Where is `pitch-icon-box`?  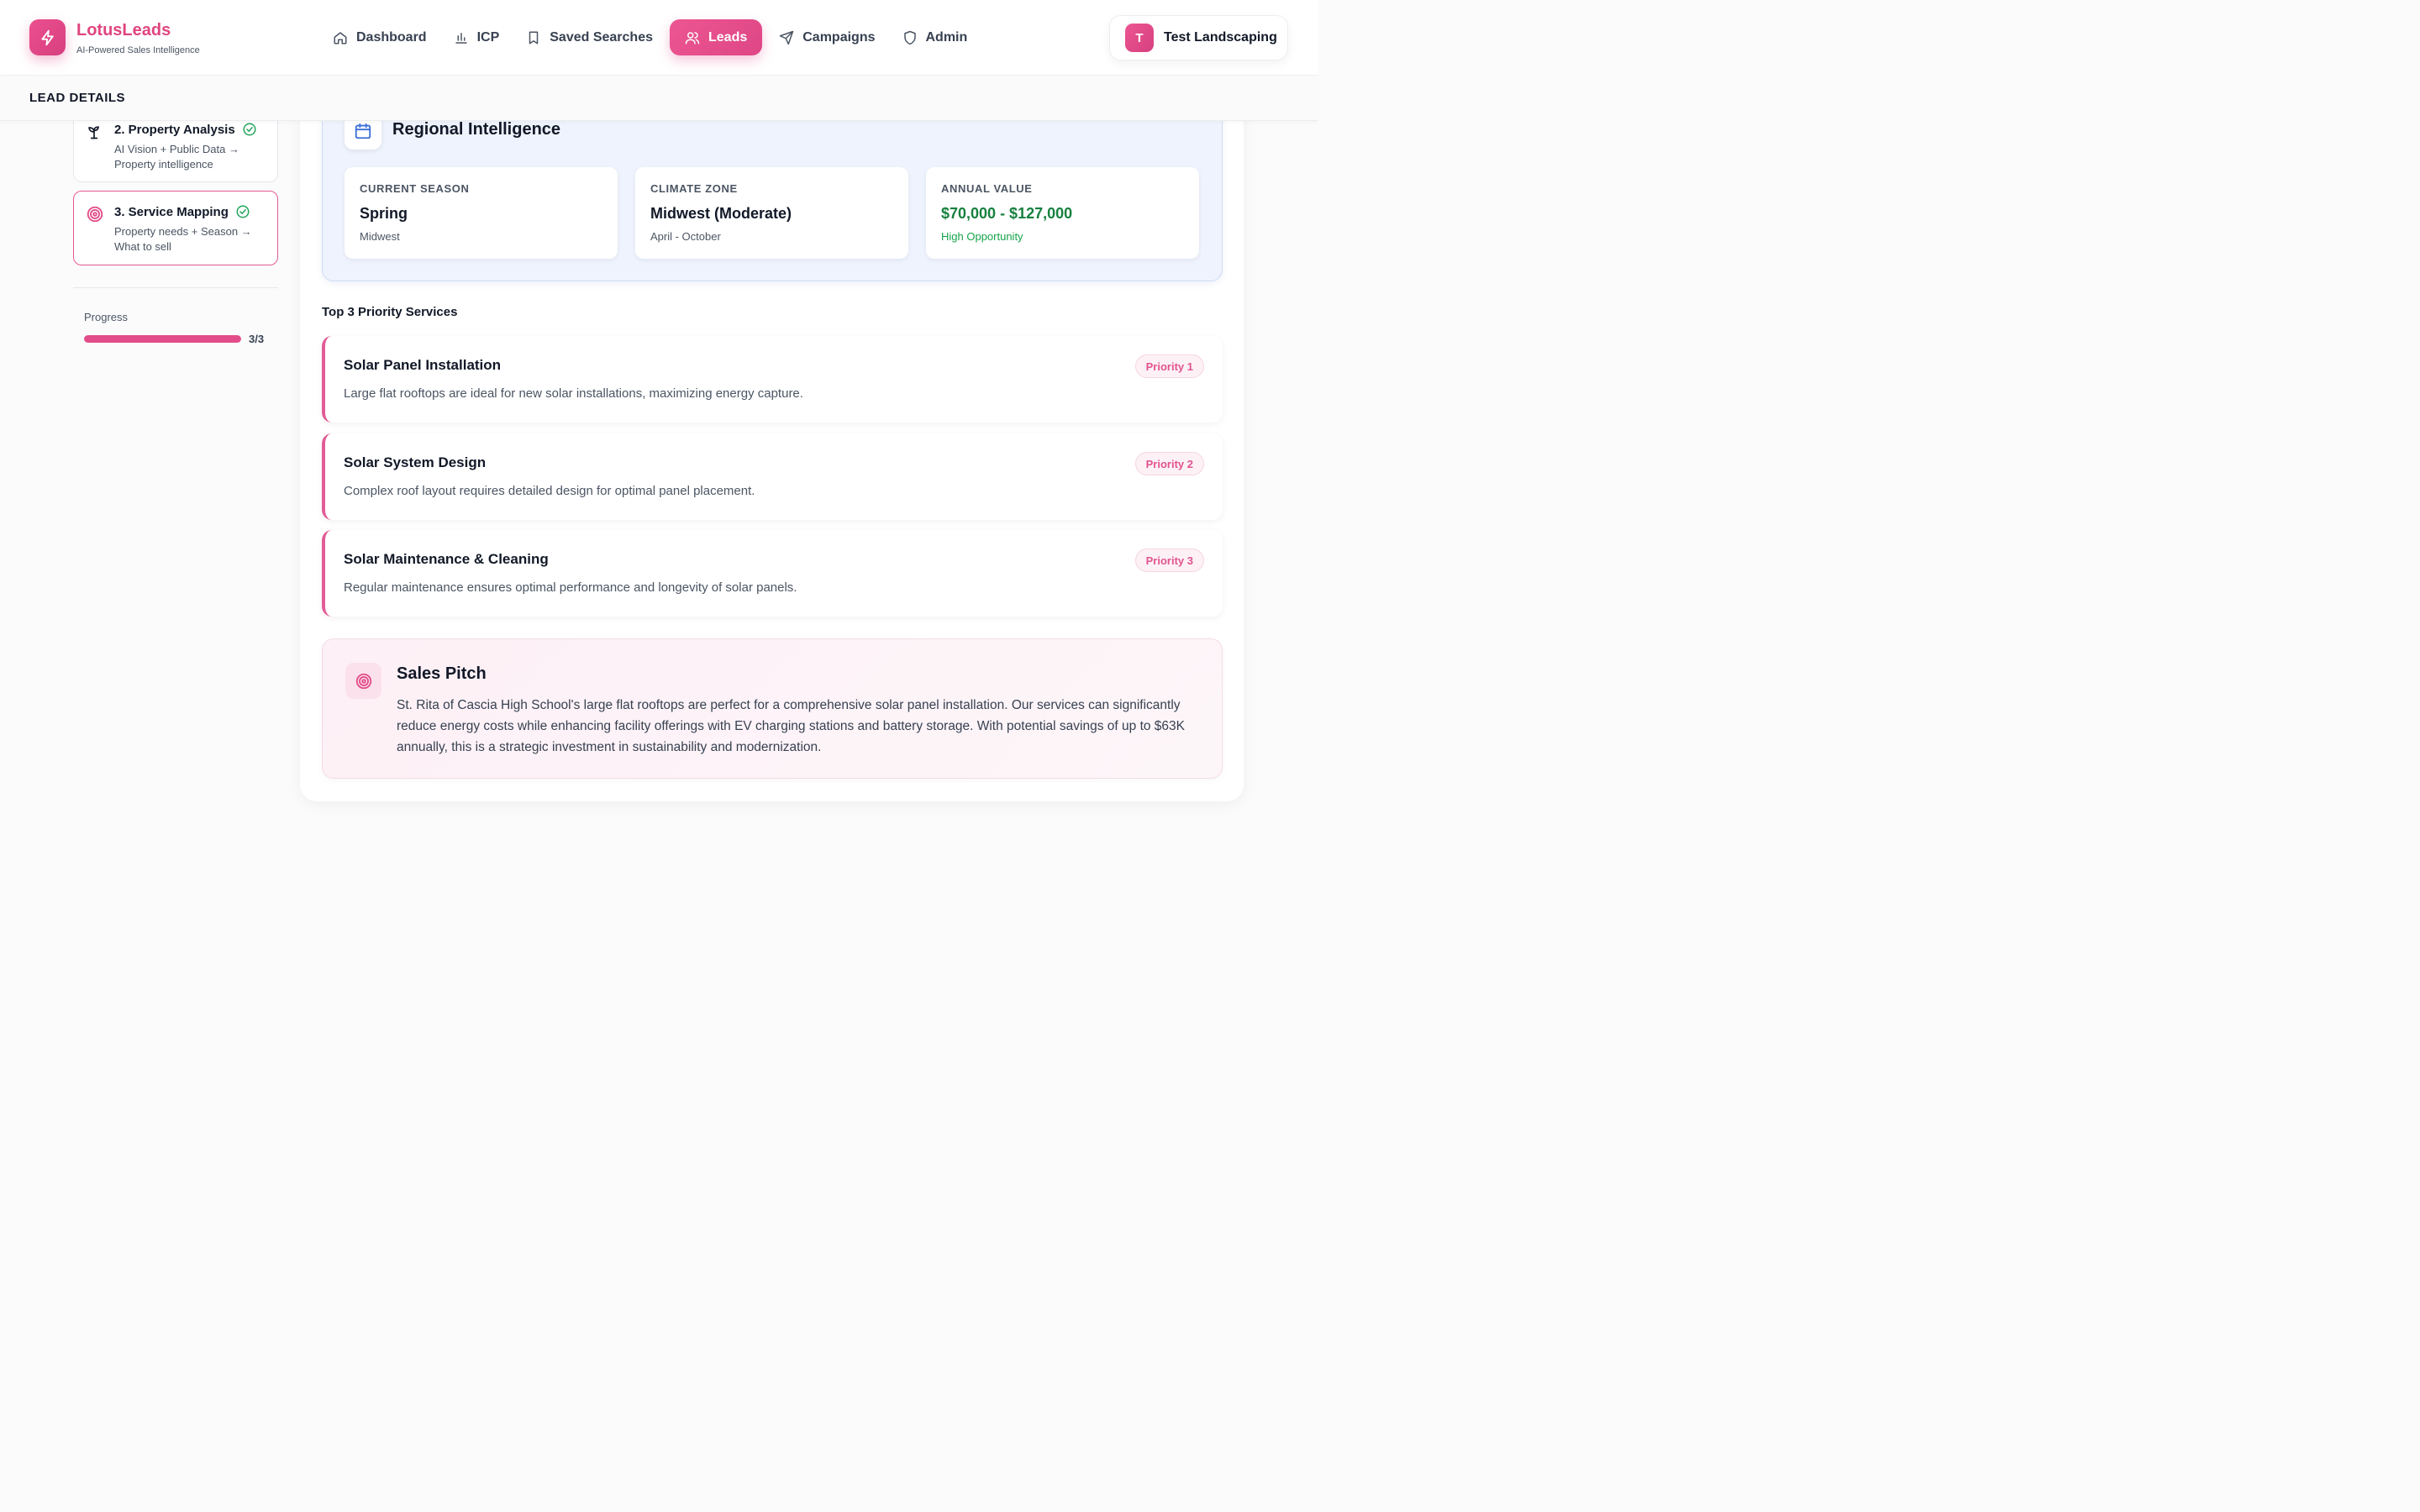
pitch-icon-box is located at coordinates (363, 681).